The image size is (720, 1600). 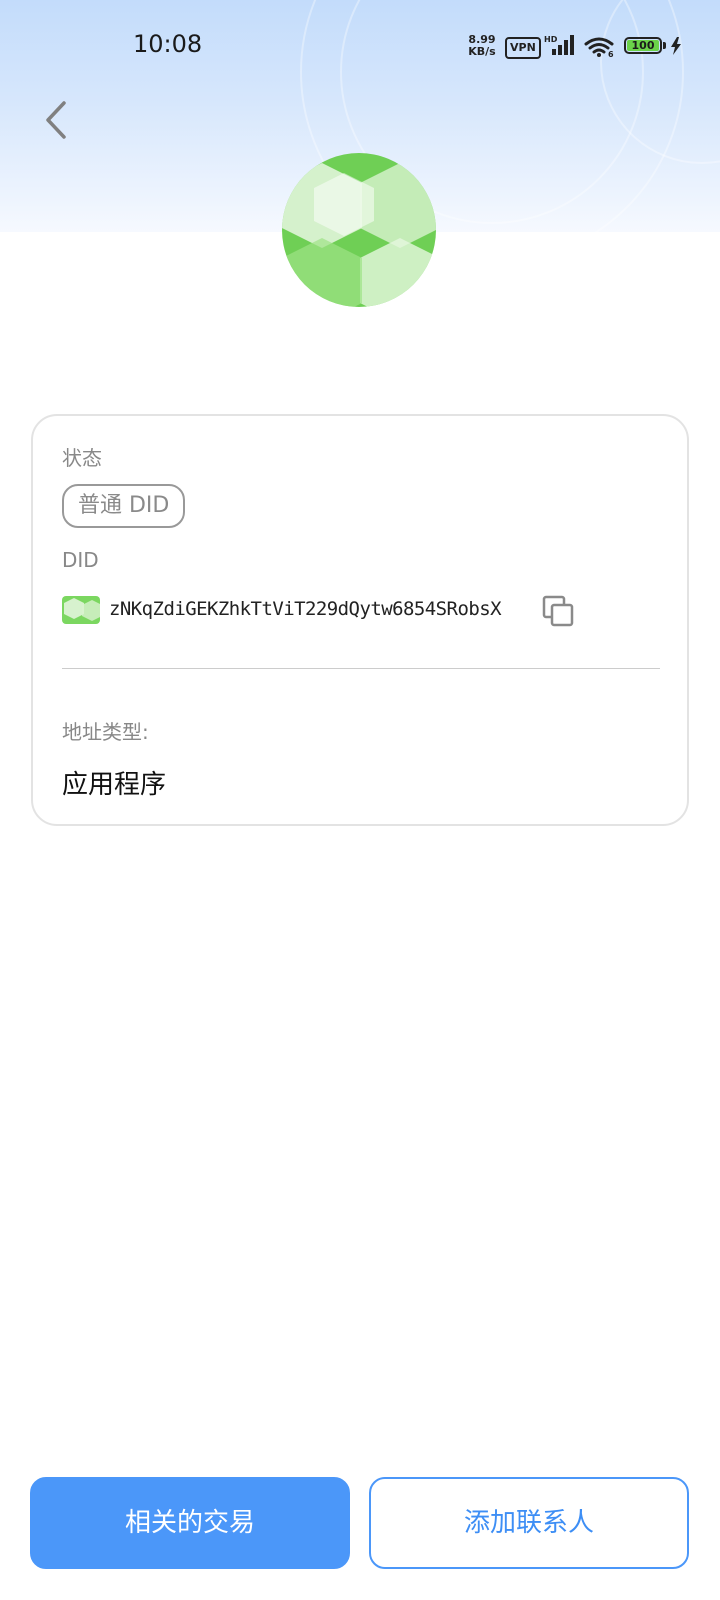 What do you see at coordinates (82, 458) in the screenshot?
I see `status-label: 状态` at bounding box center [82, 458].